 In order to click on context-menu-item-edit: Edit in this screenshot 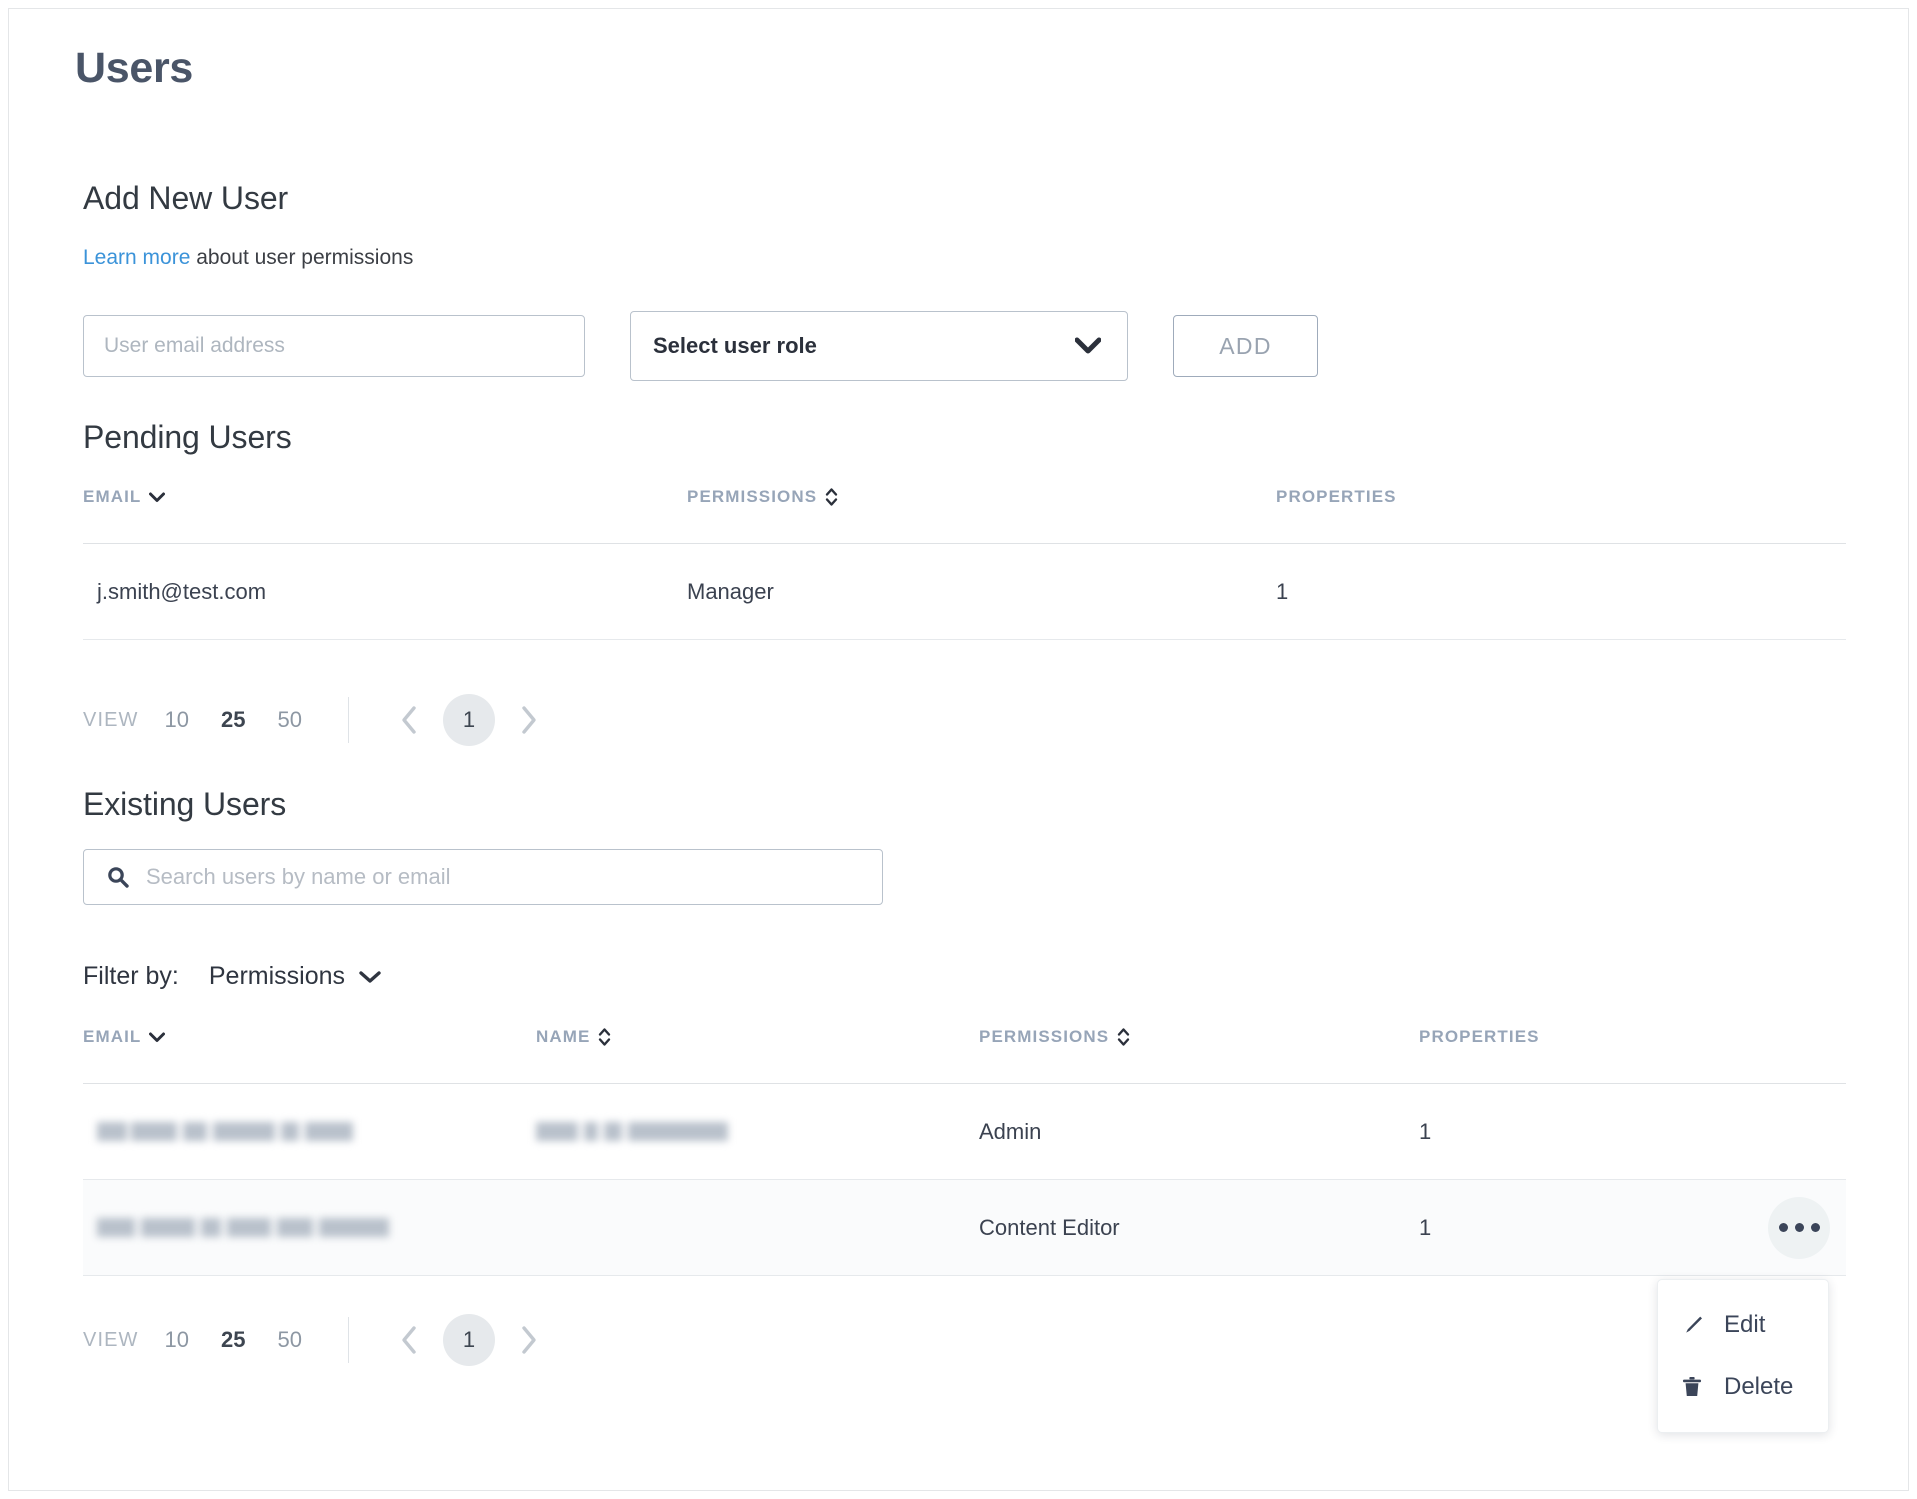, I will do `click(1743, 1325)`.